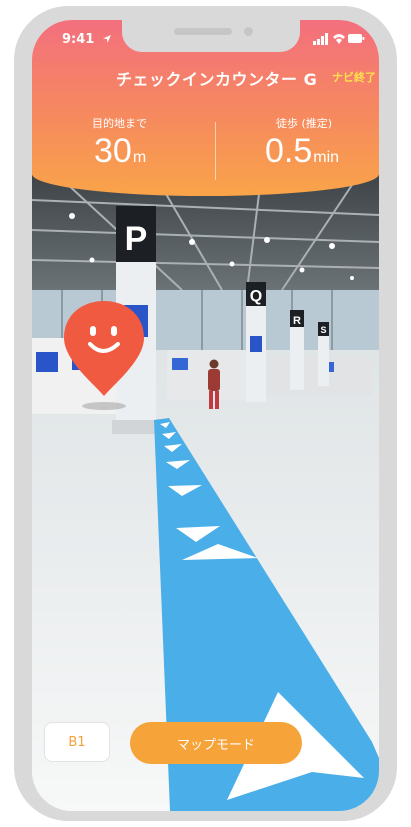 This screenshot has height=827, width=411. What do you see at coordinates (77, 742) in the screenshot?
I see `floor-selector-button: B1` at bounding box center [77, 742].